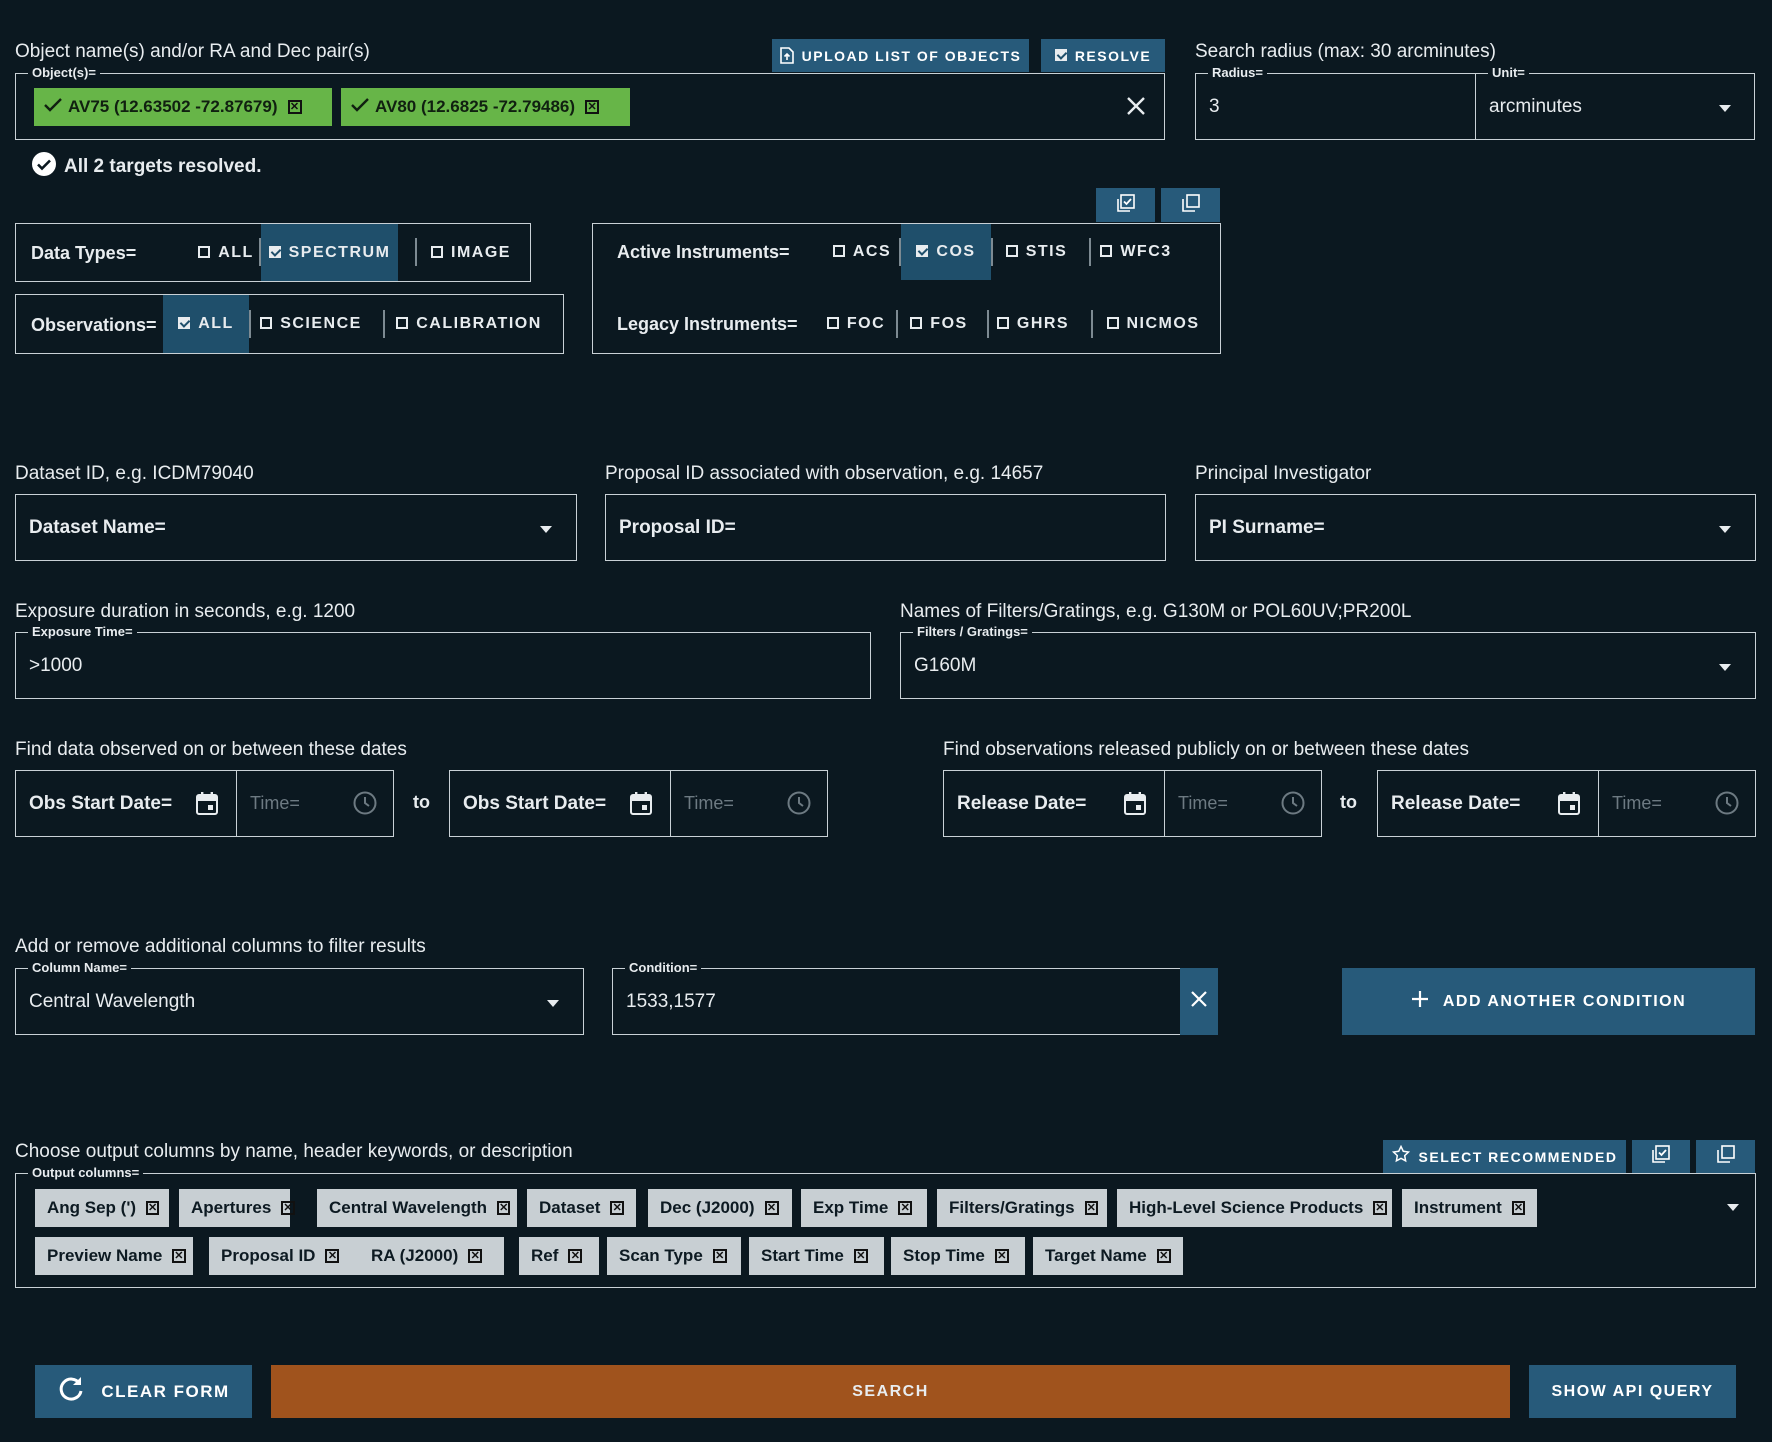 The height and width of the screenshot is (1442, 1772). Describe the element at coordinates (485, 107) in the screenshot. I see `object-chip: AV80 (12.6825 -72.79486) ✕` at that location.